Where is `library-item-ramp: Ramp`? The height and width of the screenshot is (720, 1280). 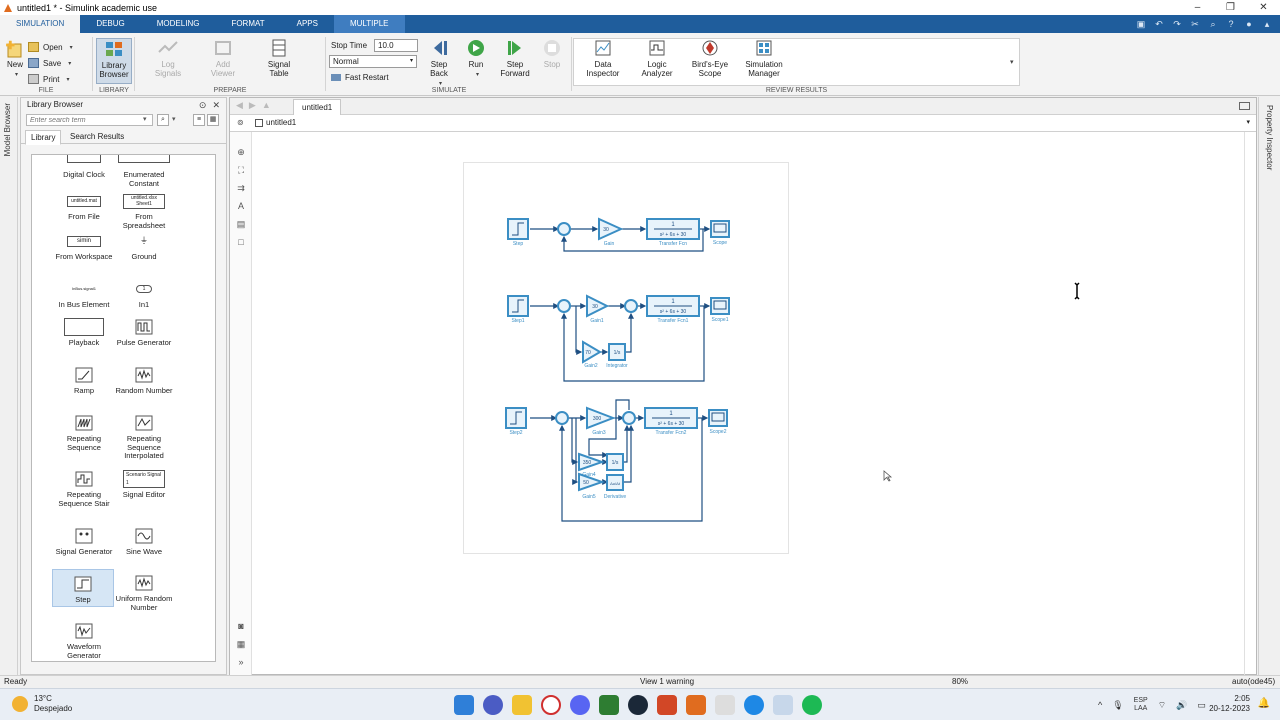
library-item-ramp: Ramp is located at coordinates (84, 380).